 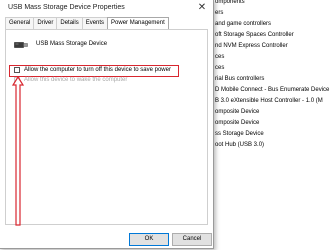 I want to click on tab-general: General, so click(x=20, y=23).